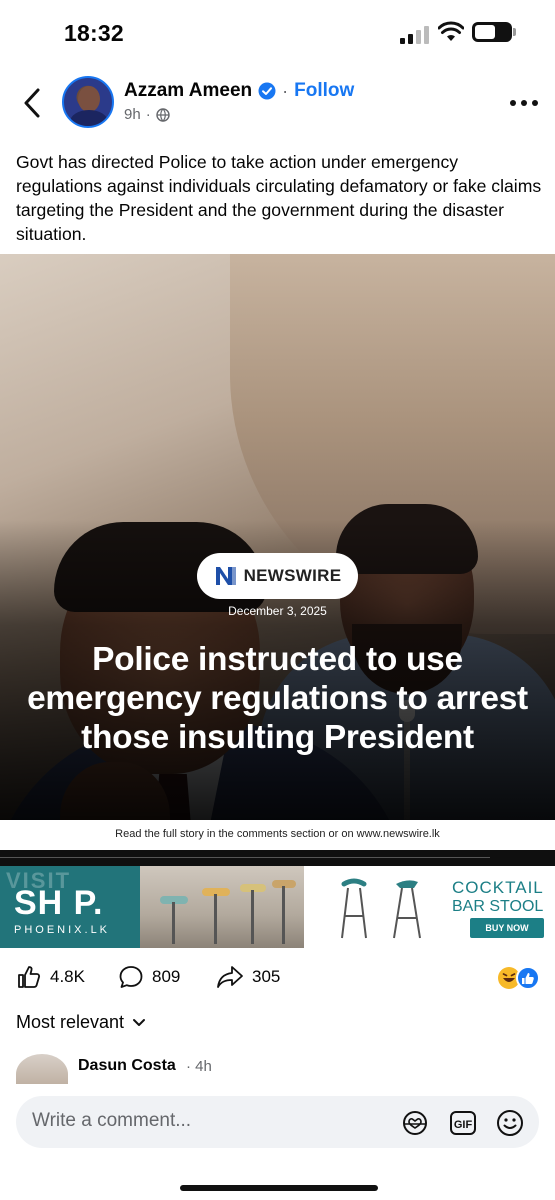 This screenshot has height=1200, width=555. What do you see at coordinates (222, 907) in the screenshot?
I see `ad-stools-photo` at bounding box center [222, 907].